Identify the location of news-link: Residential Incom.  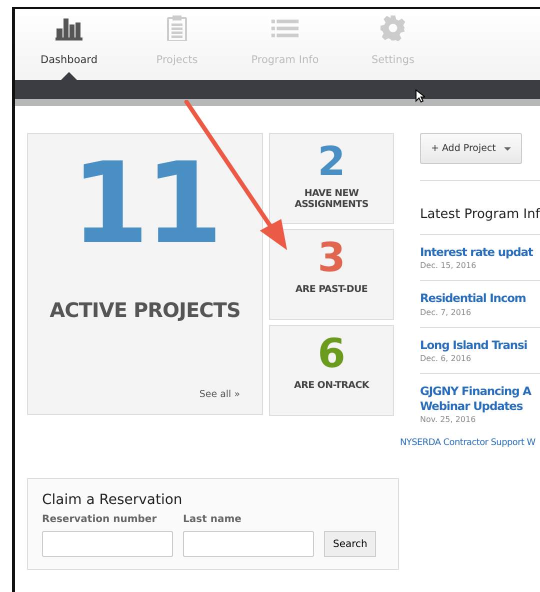
(480, 298).